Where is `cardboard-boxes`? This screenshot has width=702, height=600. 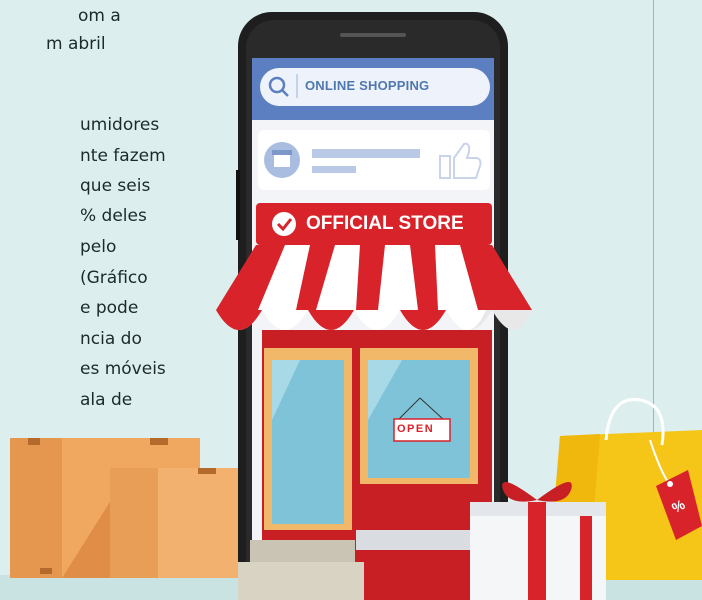
cardboard-boxes is located at coordinates (125, 508).